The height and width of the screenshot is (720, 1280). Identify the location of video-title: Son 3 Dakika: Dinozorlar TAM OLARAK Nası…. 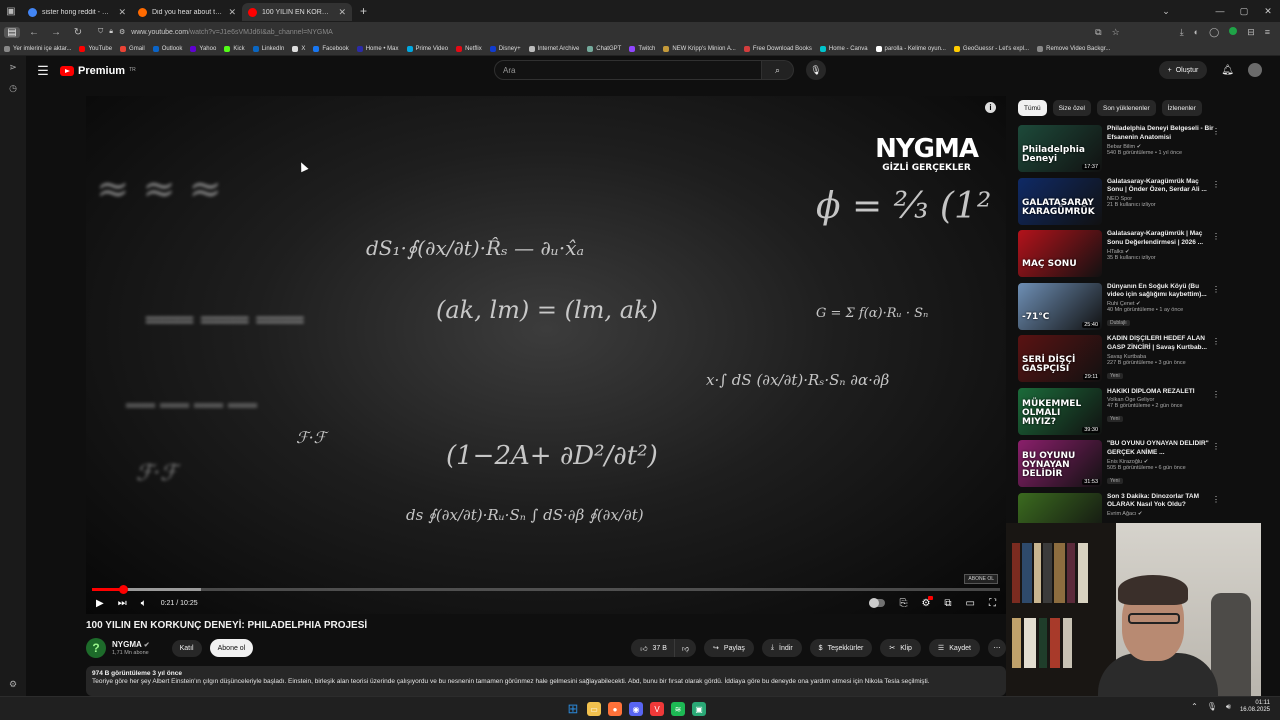
(1160, 502).